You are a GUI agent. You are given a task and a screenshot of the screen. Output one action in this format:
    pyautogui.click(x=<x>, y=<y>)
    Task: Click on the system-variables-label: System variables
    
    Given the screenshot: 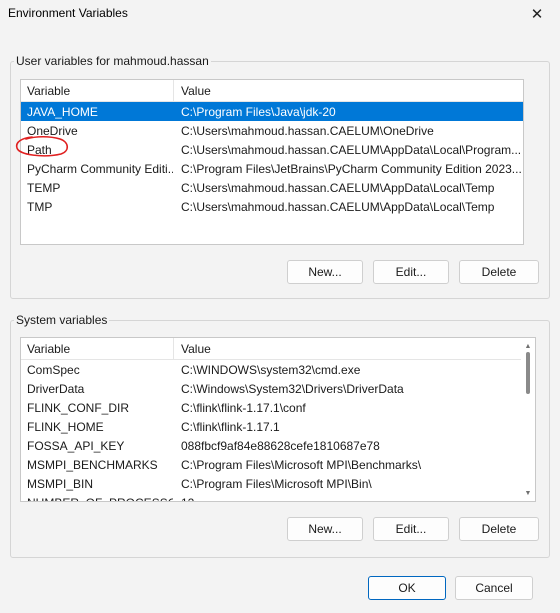 What is the action you would take?
    pyautogui.click(x=62, y=320)
    